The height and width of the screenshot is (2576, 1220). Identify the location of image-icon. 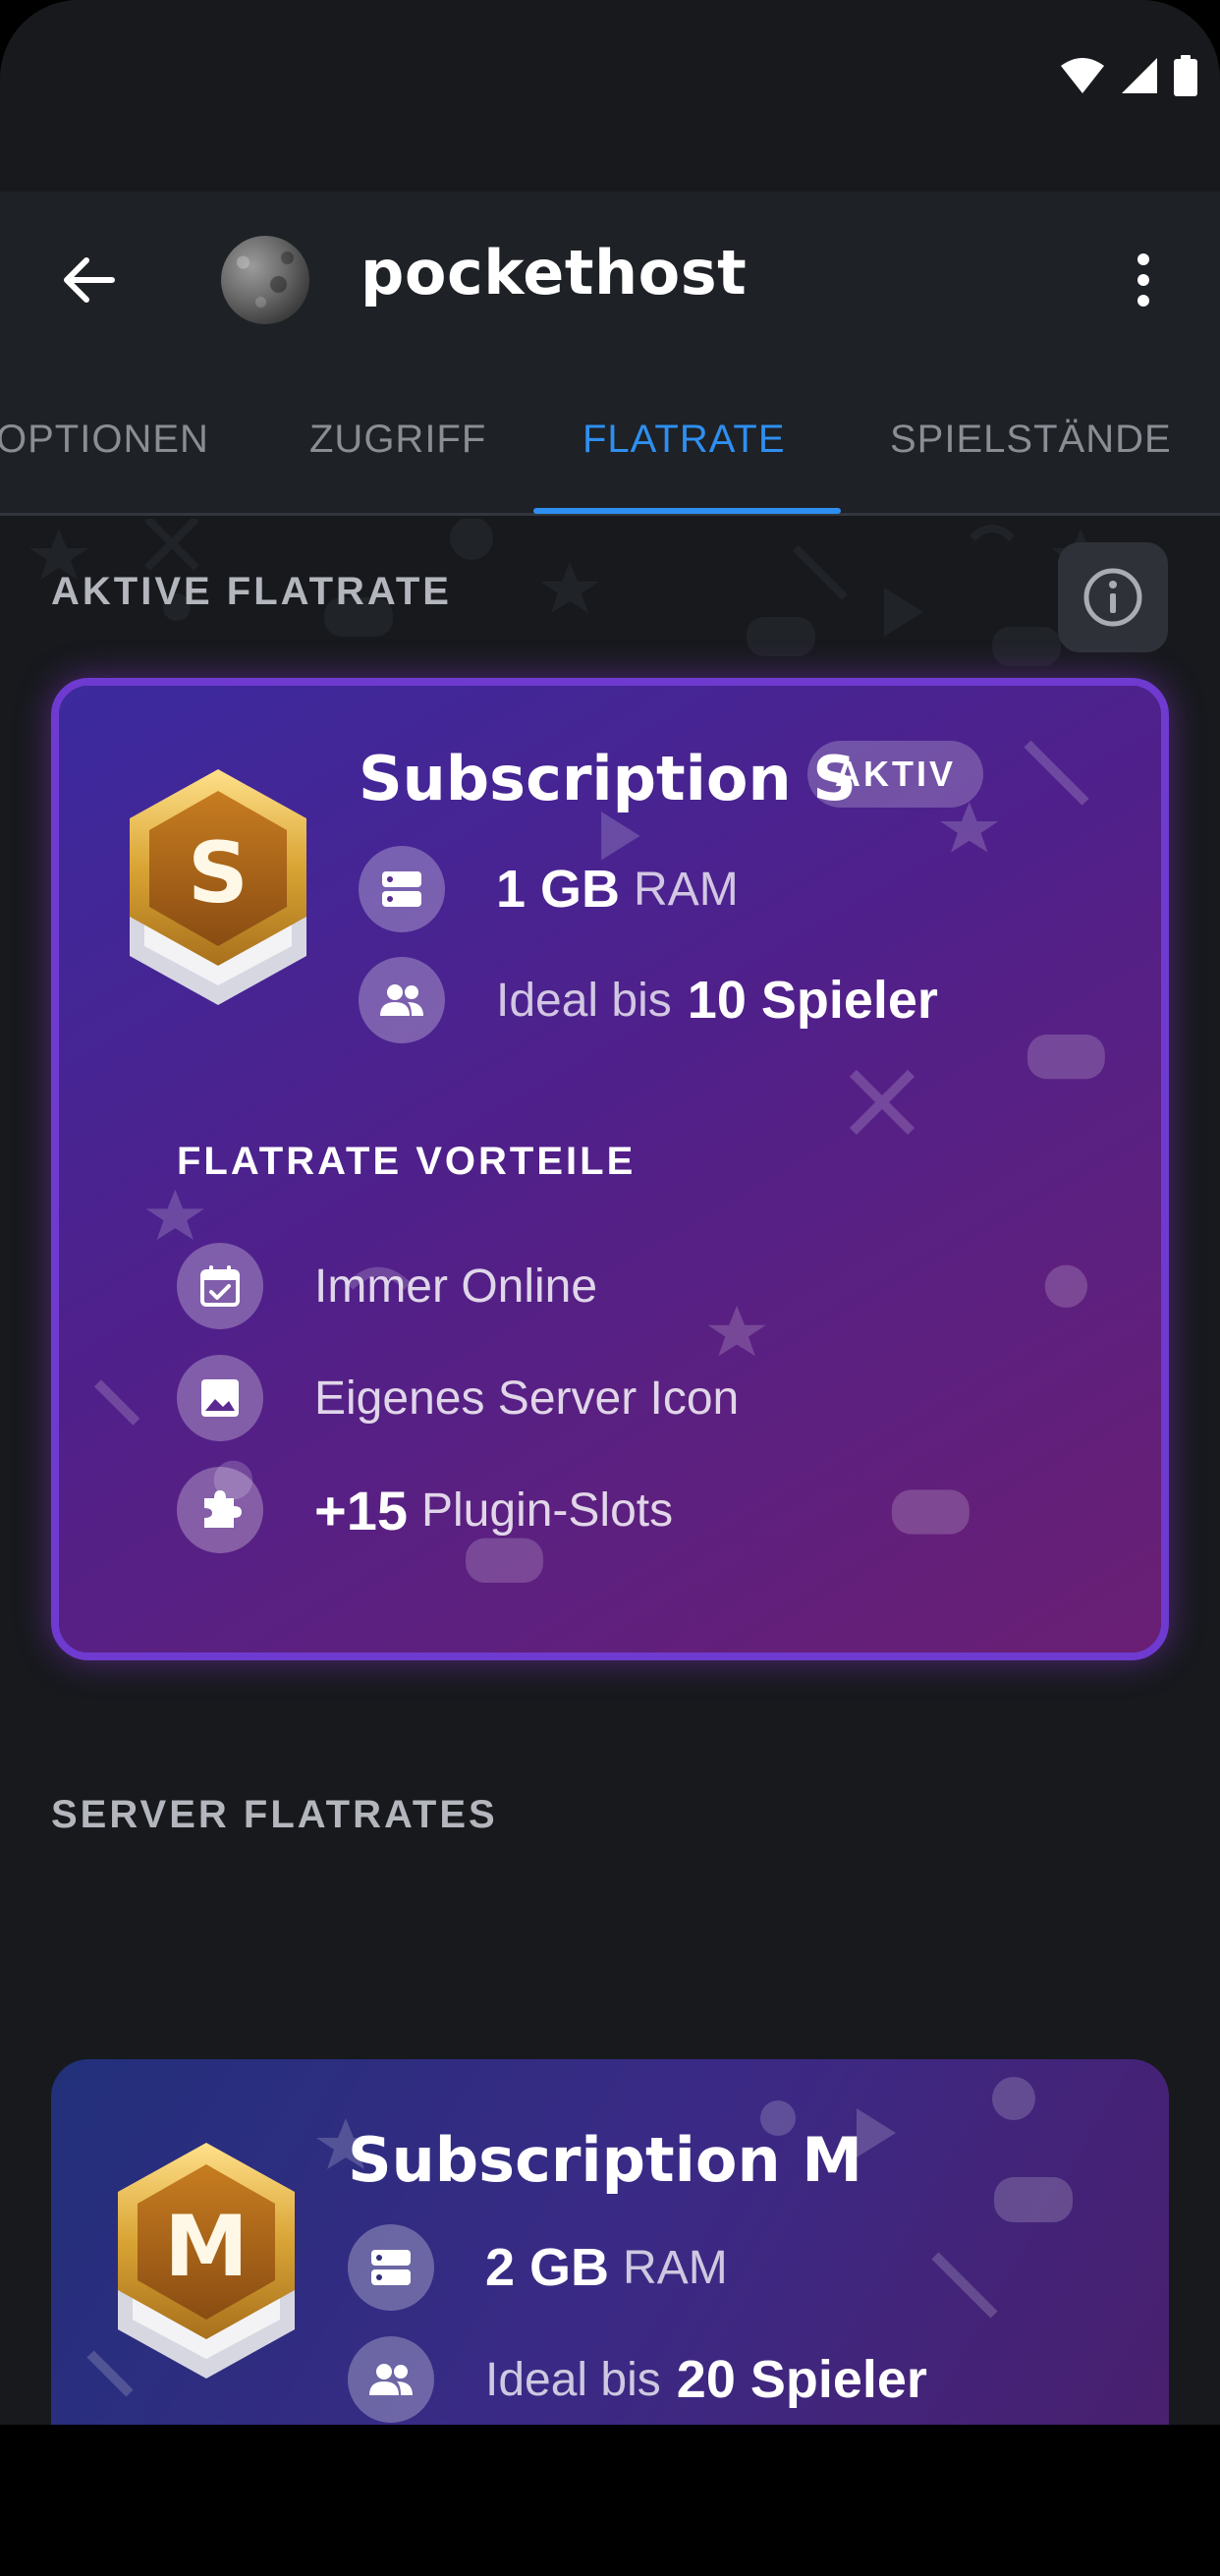
(220, 1398).